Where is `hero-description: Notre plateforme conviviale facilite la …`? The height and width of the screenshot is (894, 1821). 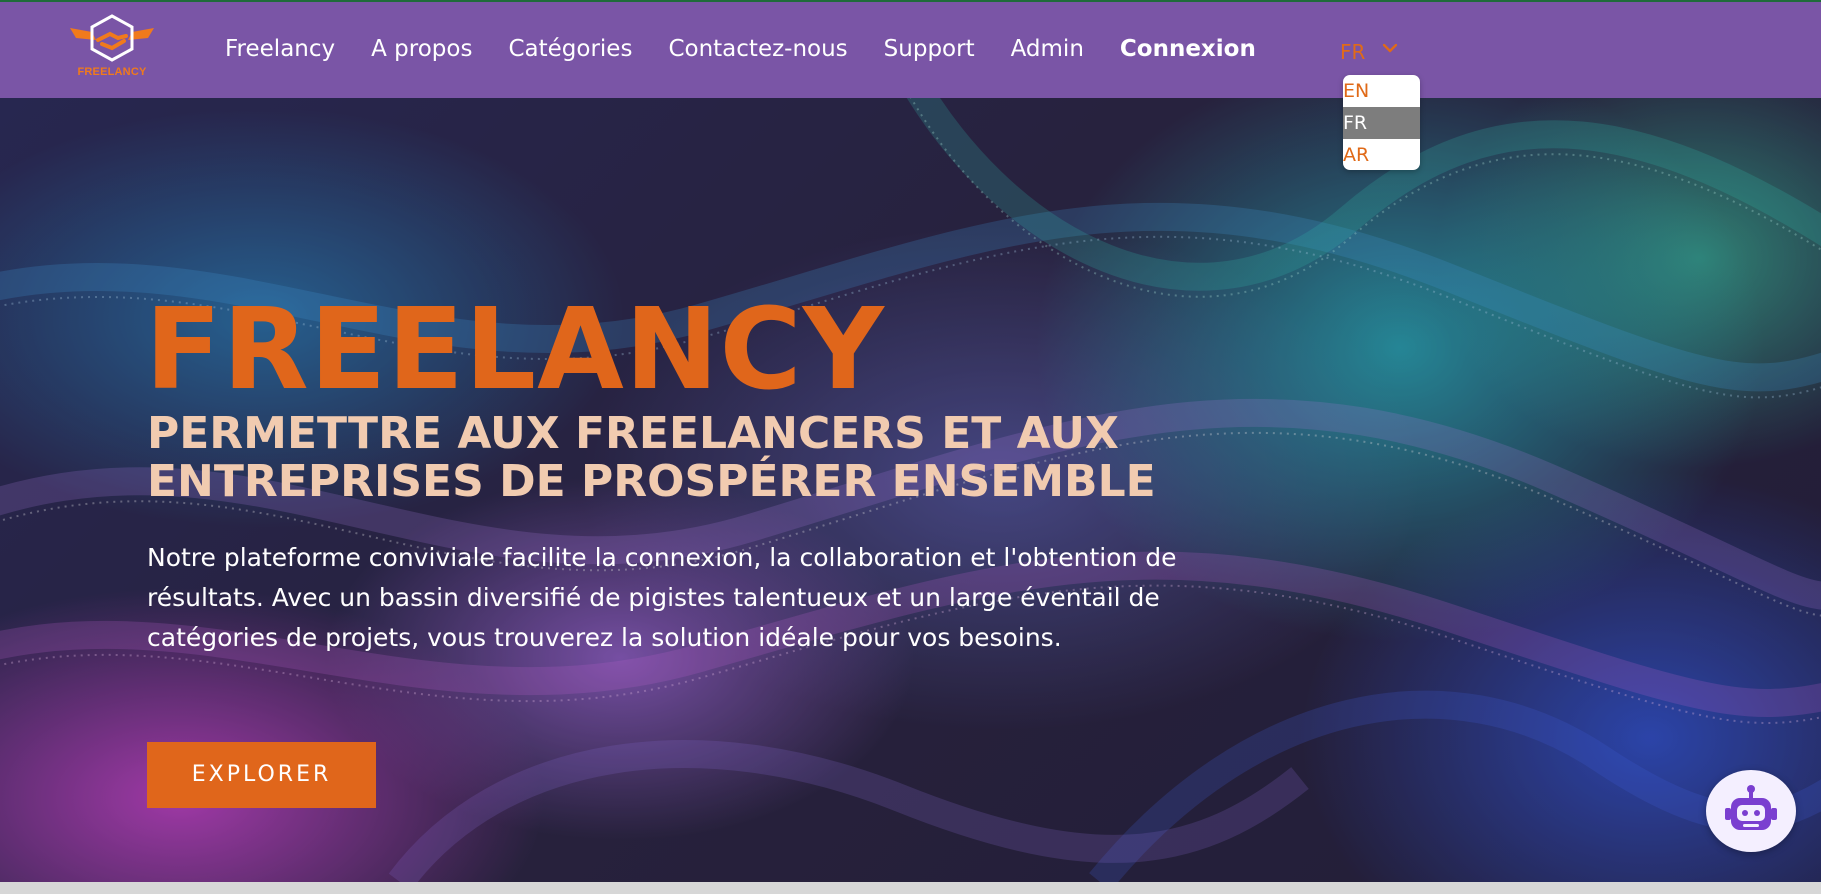
hero-description: Notre plateforme conviviale facilite la … is located at coordinates (662, 597).